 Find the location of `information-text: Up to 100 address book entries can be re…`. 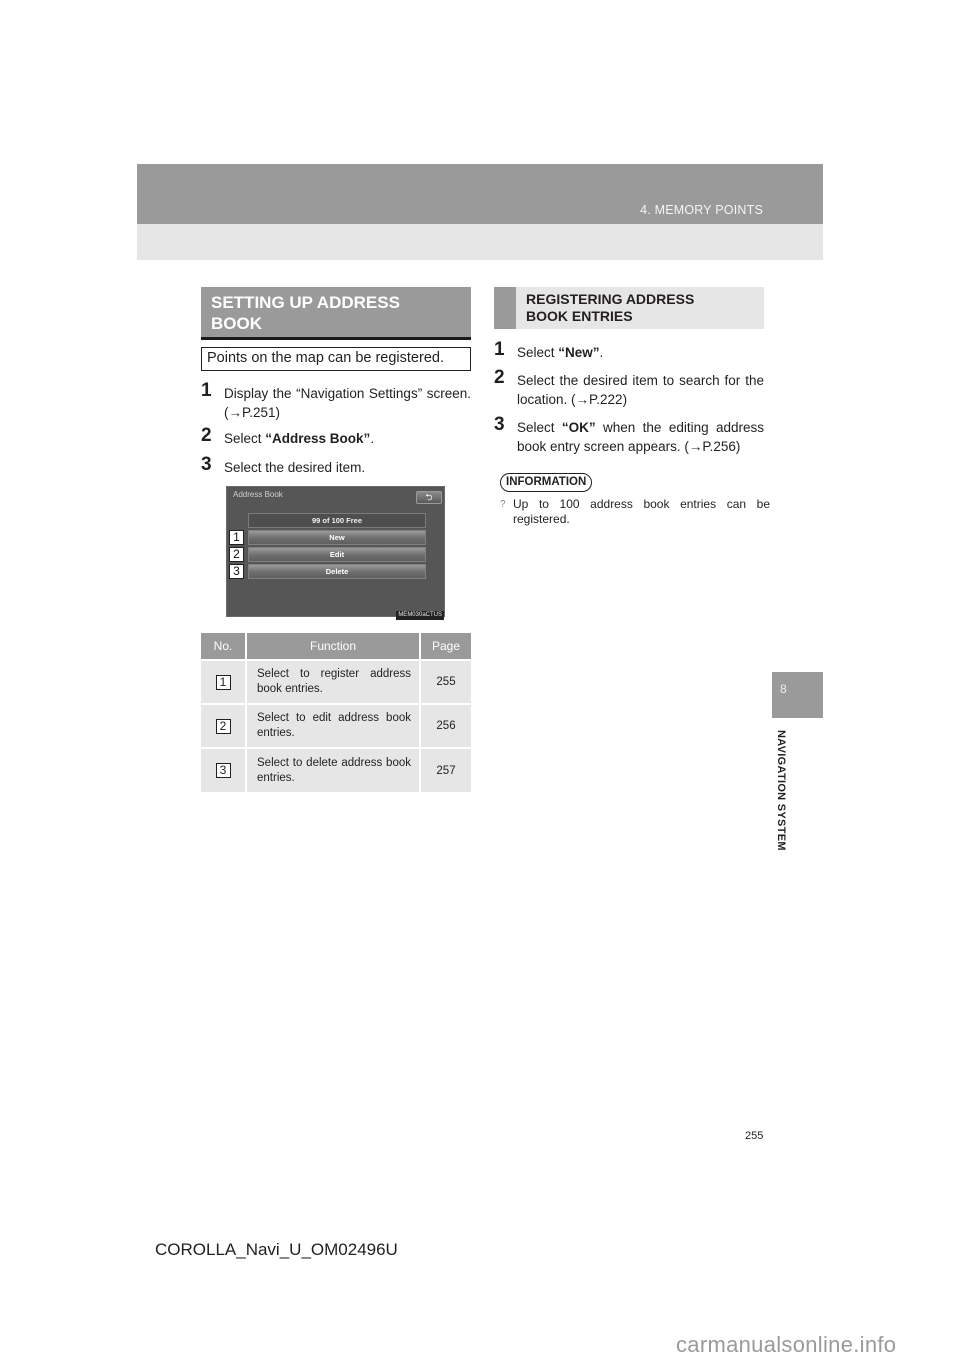

information-text: Up to 100 address book entries can be re… is located at coordinates (641, 511).